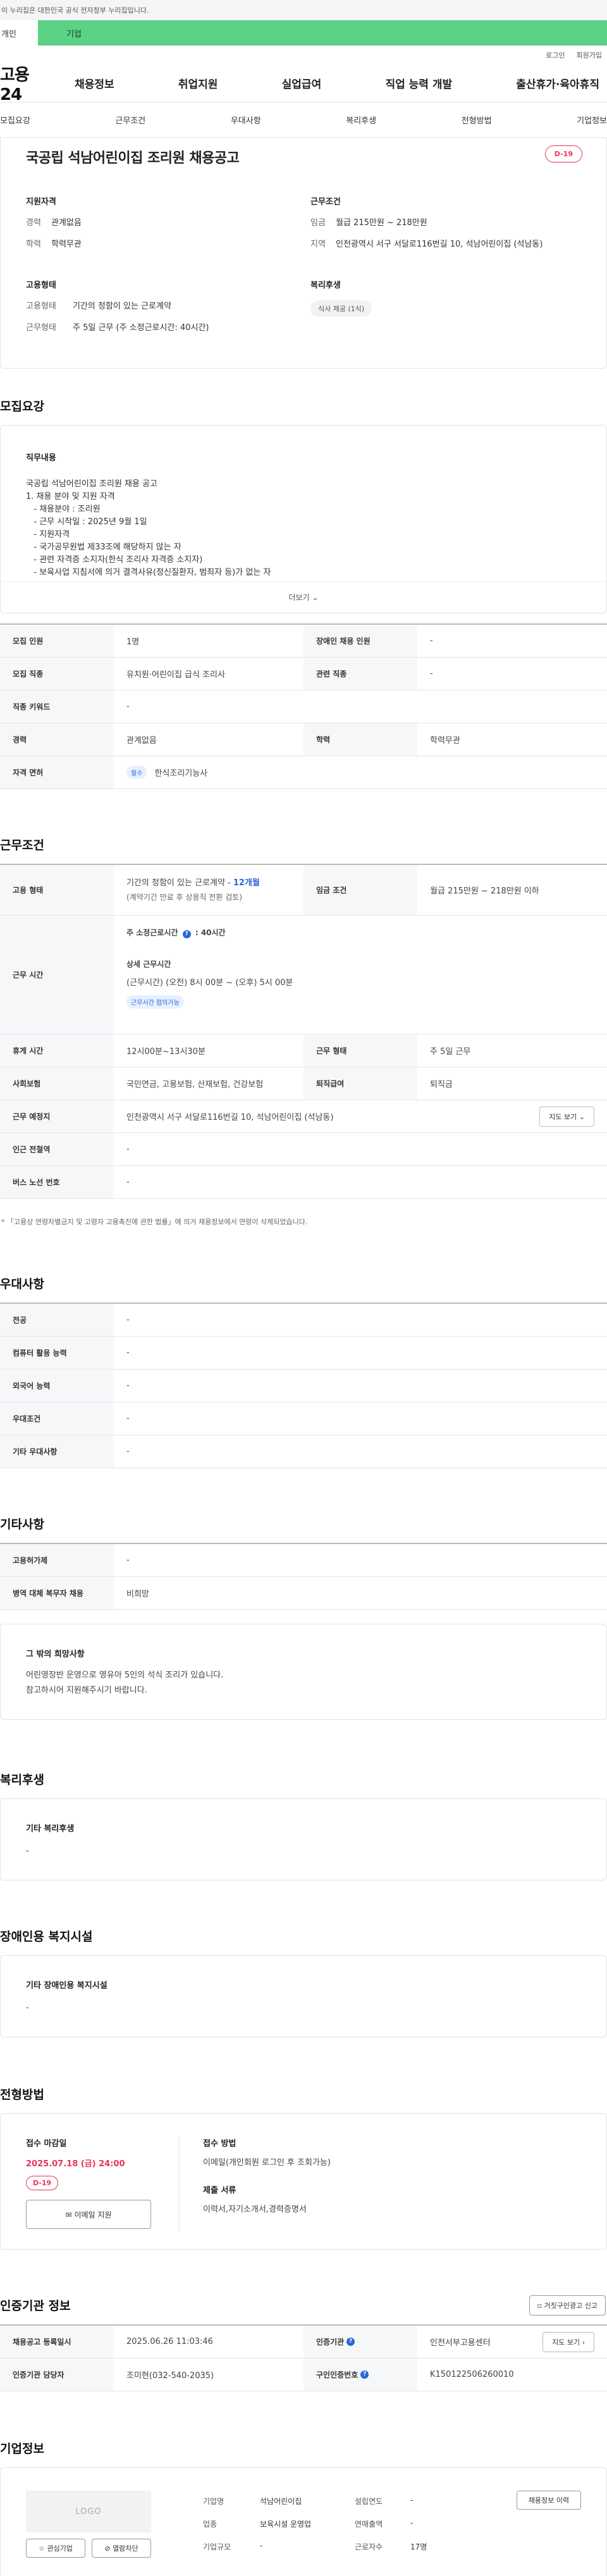 The height and width of the screenshot is (2576, 607). What do you see at coordinates (303, 674) in the screenshot?
I see `table-row: 모집 직종 유치원·어린이집 급식 조리사 관련 직종 -` at bounding box center [303, 674].